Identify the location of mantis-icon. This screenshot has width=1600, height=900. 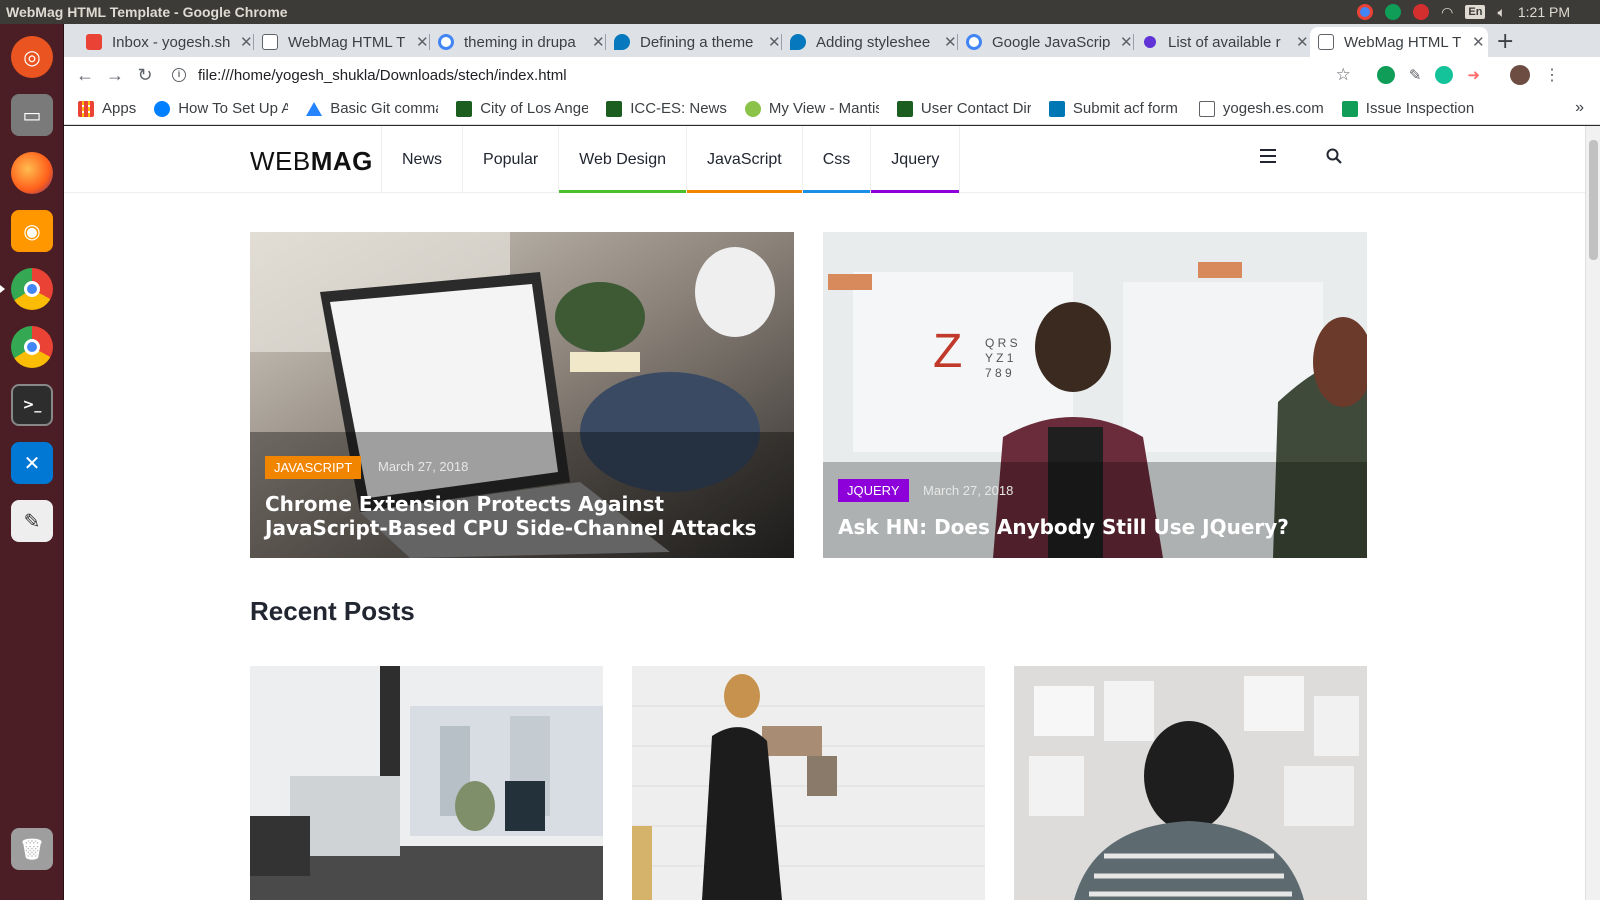
(752, 108).